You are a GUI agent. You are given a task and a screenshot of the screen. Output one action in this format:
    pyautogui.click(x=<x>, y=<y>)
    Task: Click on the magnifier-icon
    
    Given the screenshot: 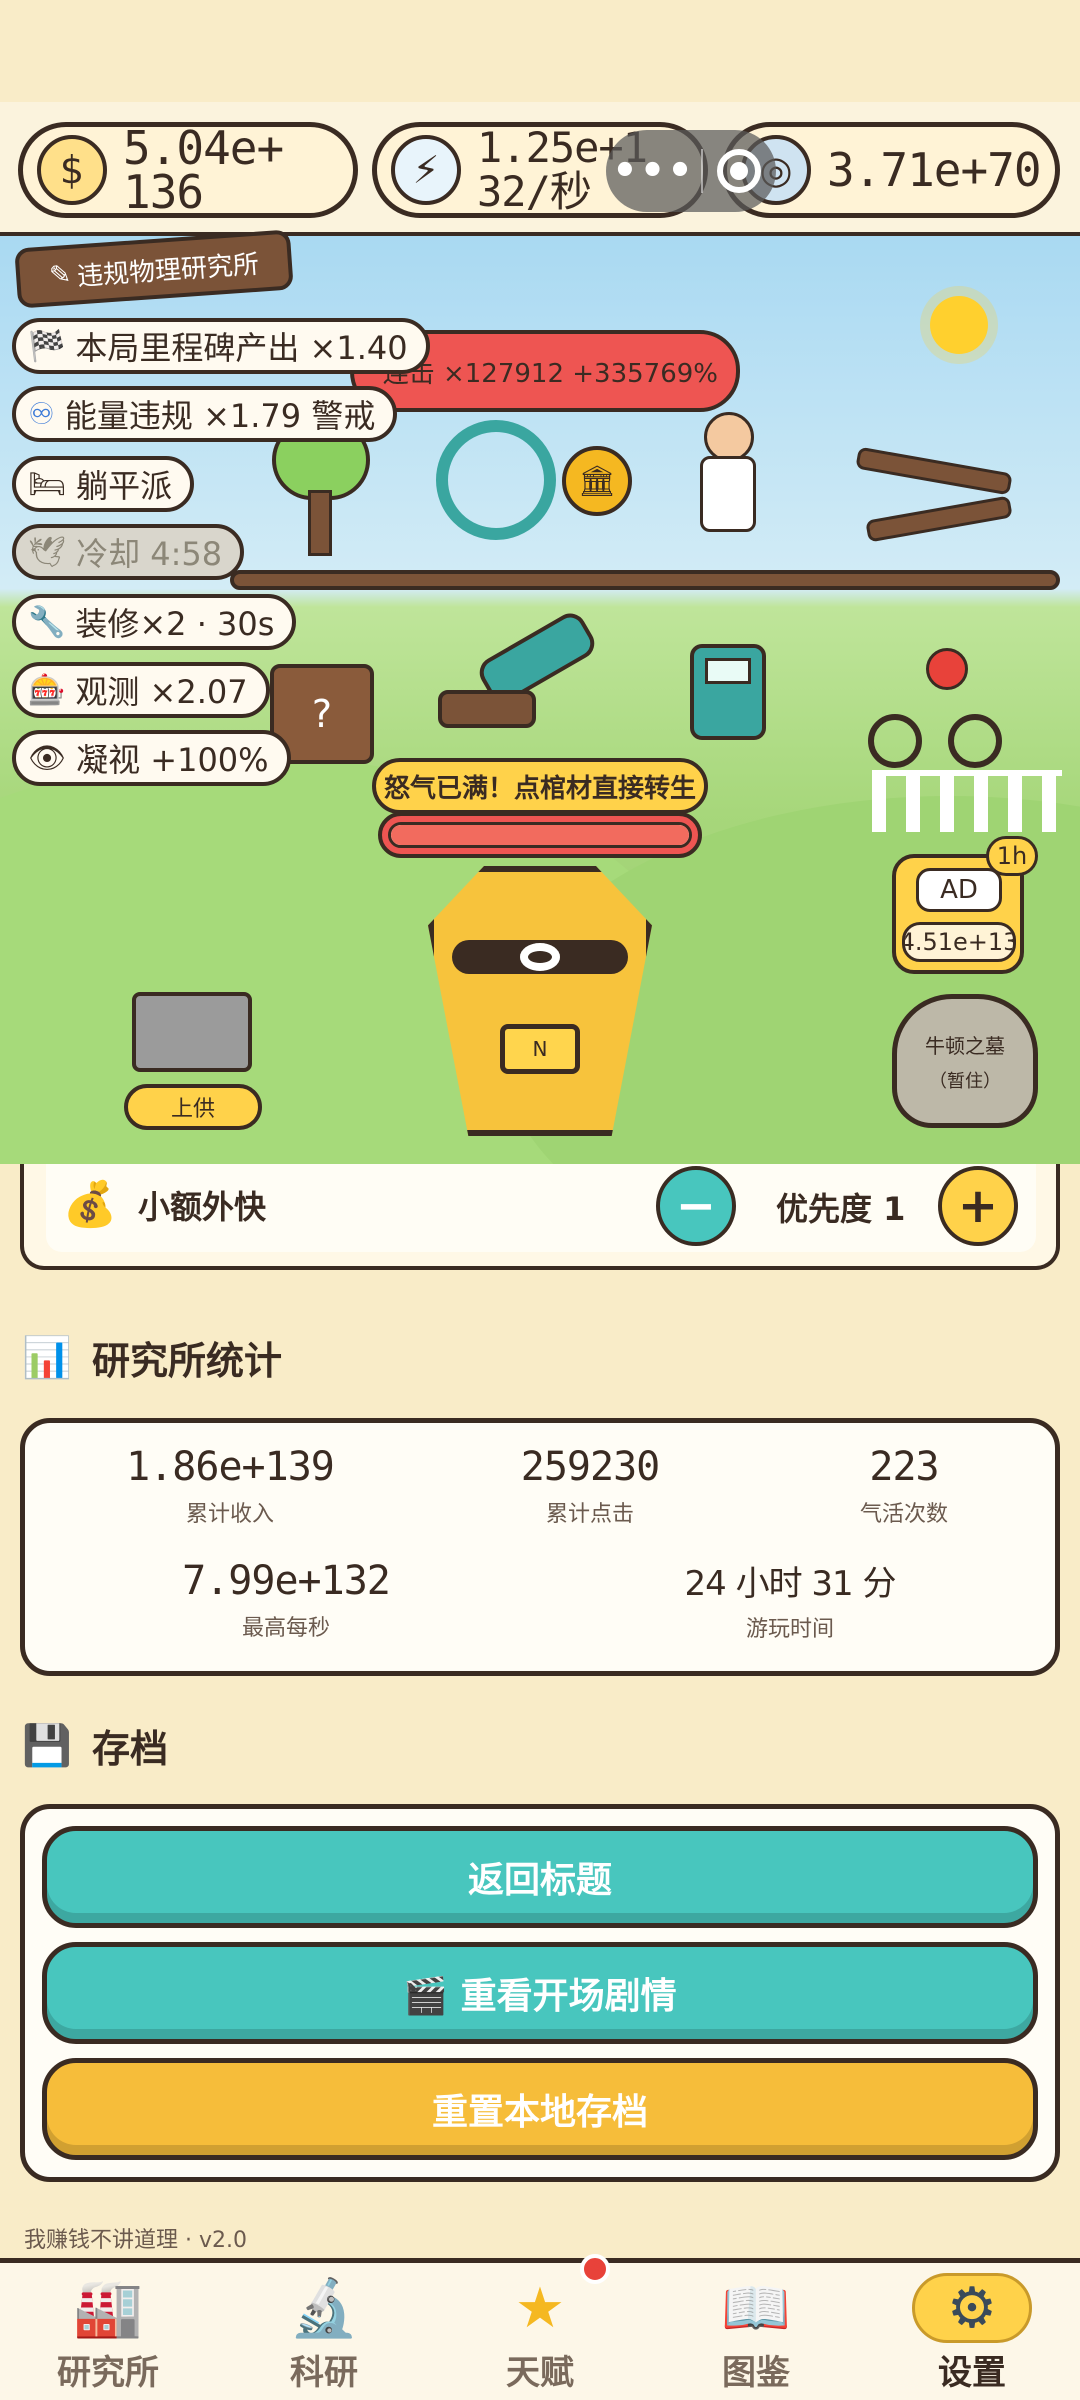 What is the action you would take?
    pyautogui.click(x=496, y=480)
    